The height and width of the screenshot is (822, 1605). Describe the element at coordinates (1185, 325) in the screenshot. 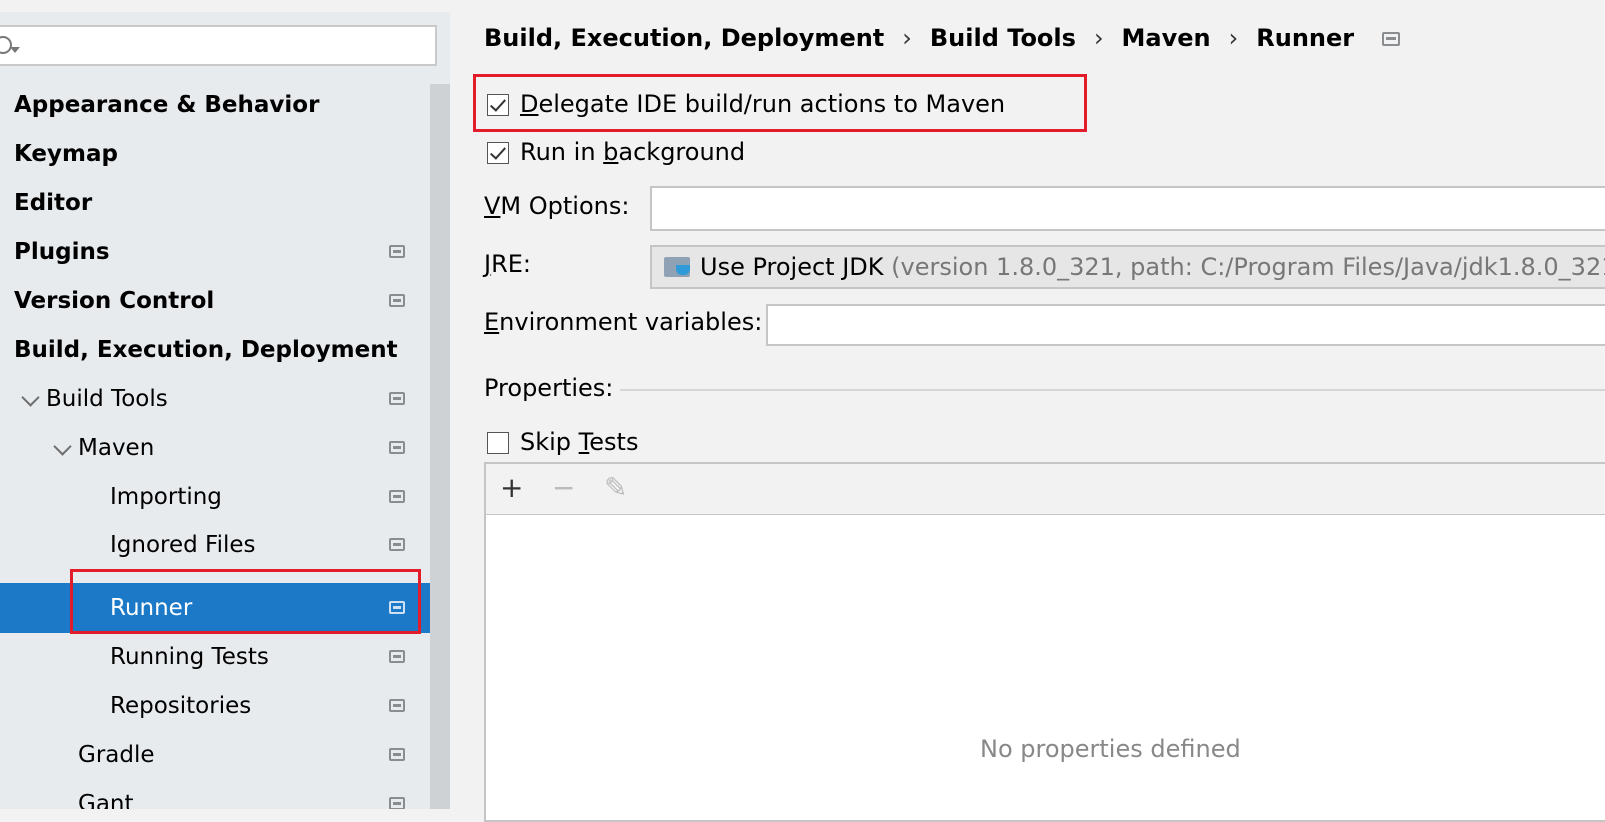

I see `environment-variables-input` at that location.